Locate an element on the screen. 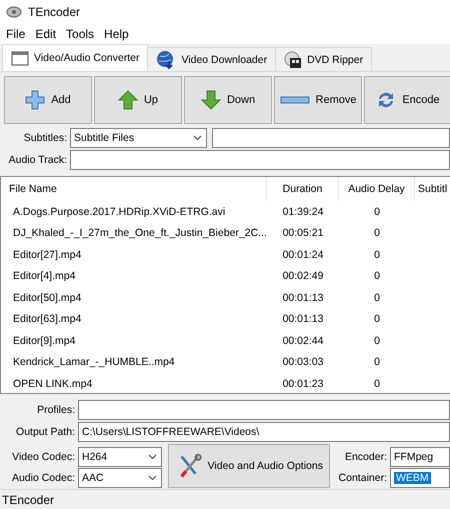 The height and width of the screenshot is (509, 450). field-label: Audio Track: is located at coordinates (38, 160).